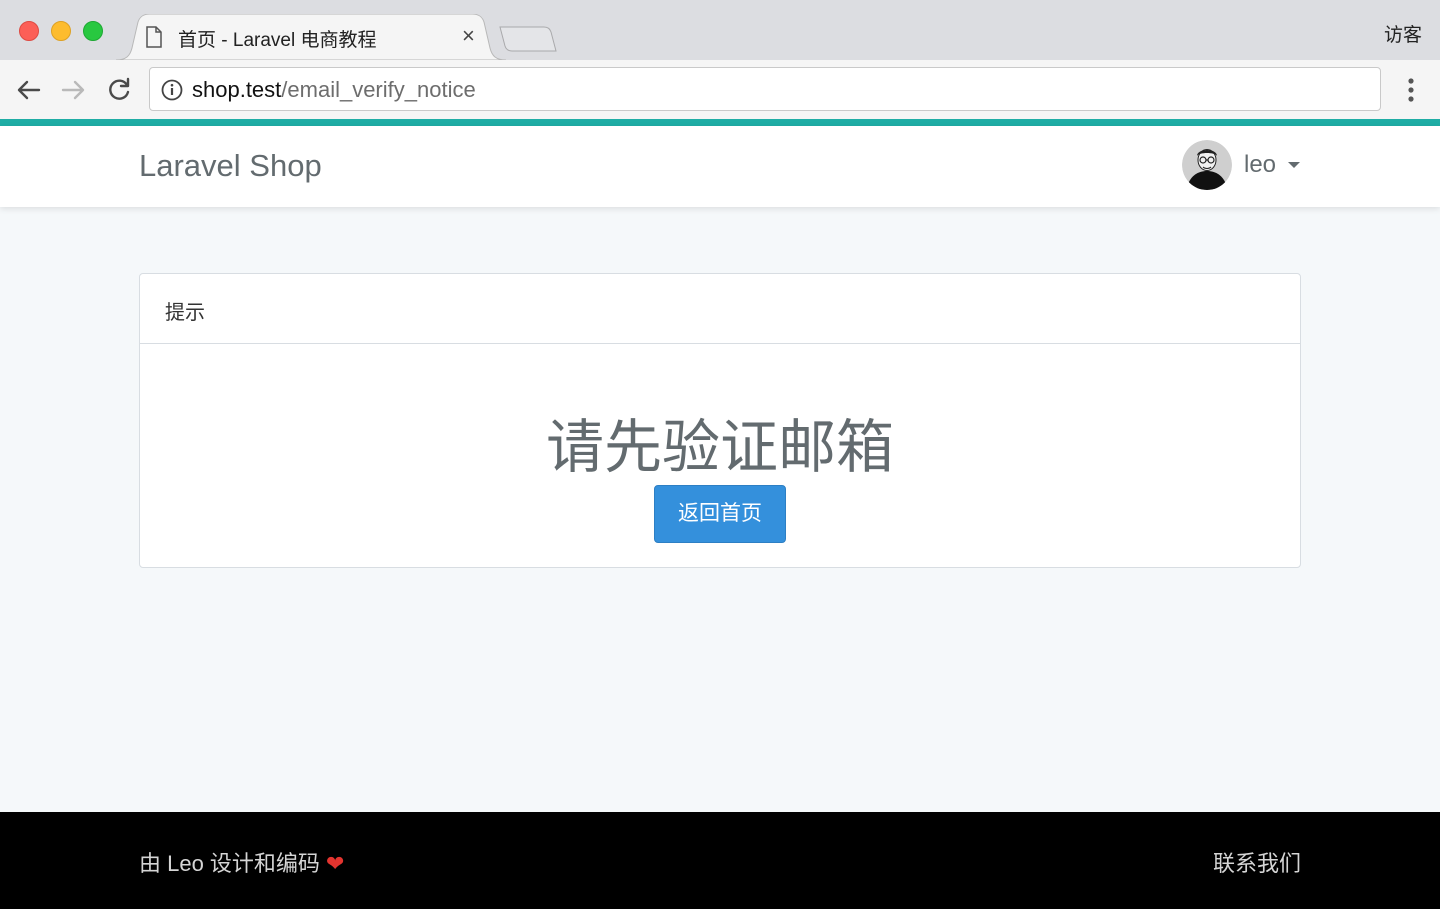 This screenshot has width=1440, height=909. Describe the element at coordinates (1294, 165) in the screenshot. I see `caret-down-icon` at that location.